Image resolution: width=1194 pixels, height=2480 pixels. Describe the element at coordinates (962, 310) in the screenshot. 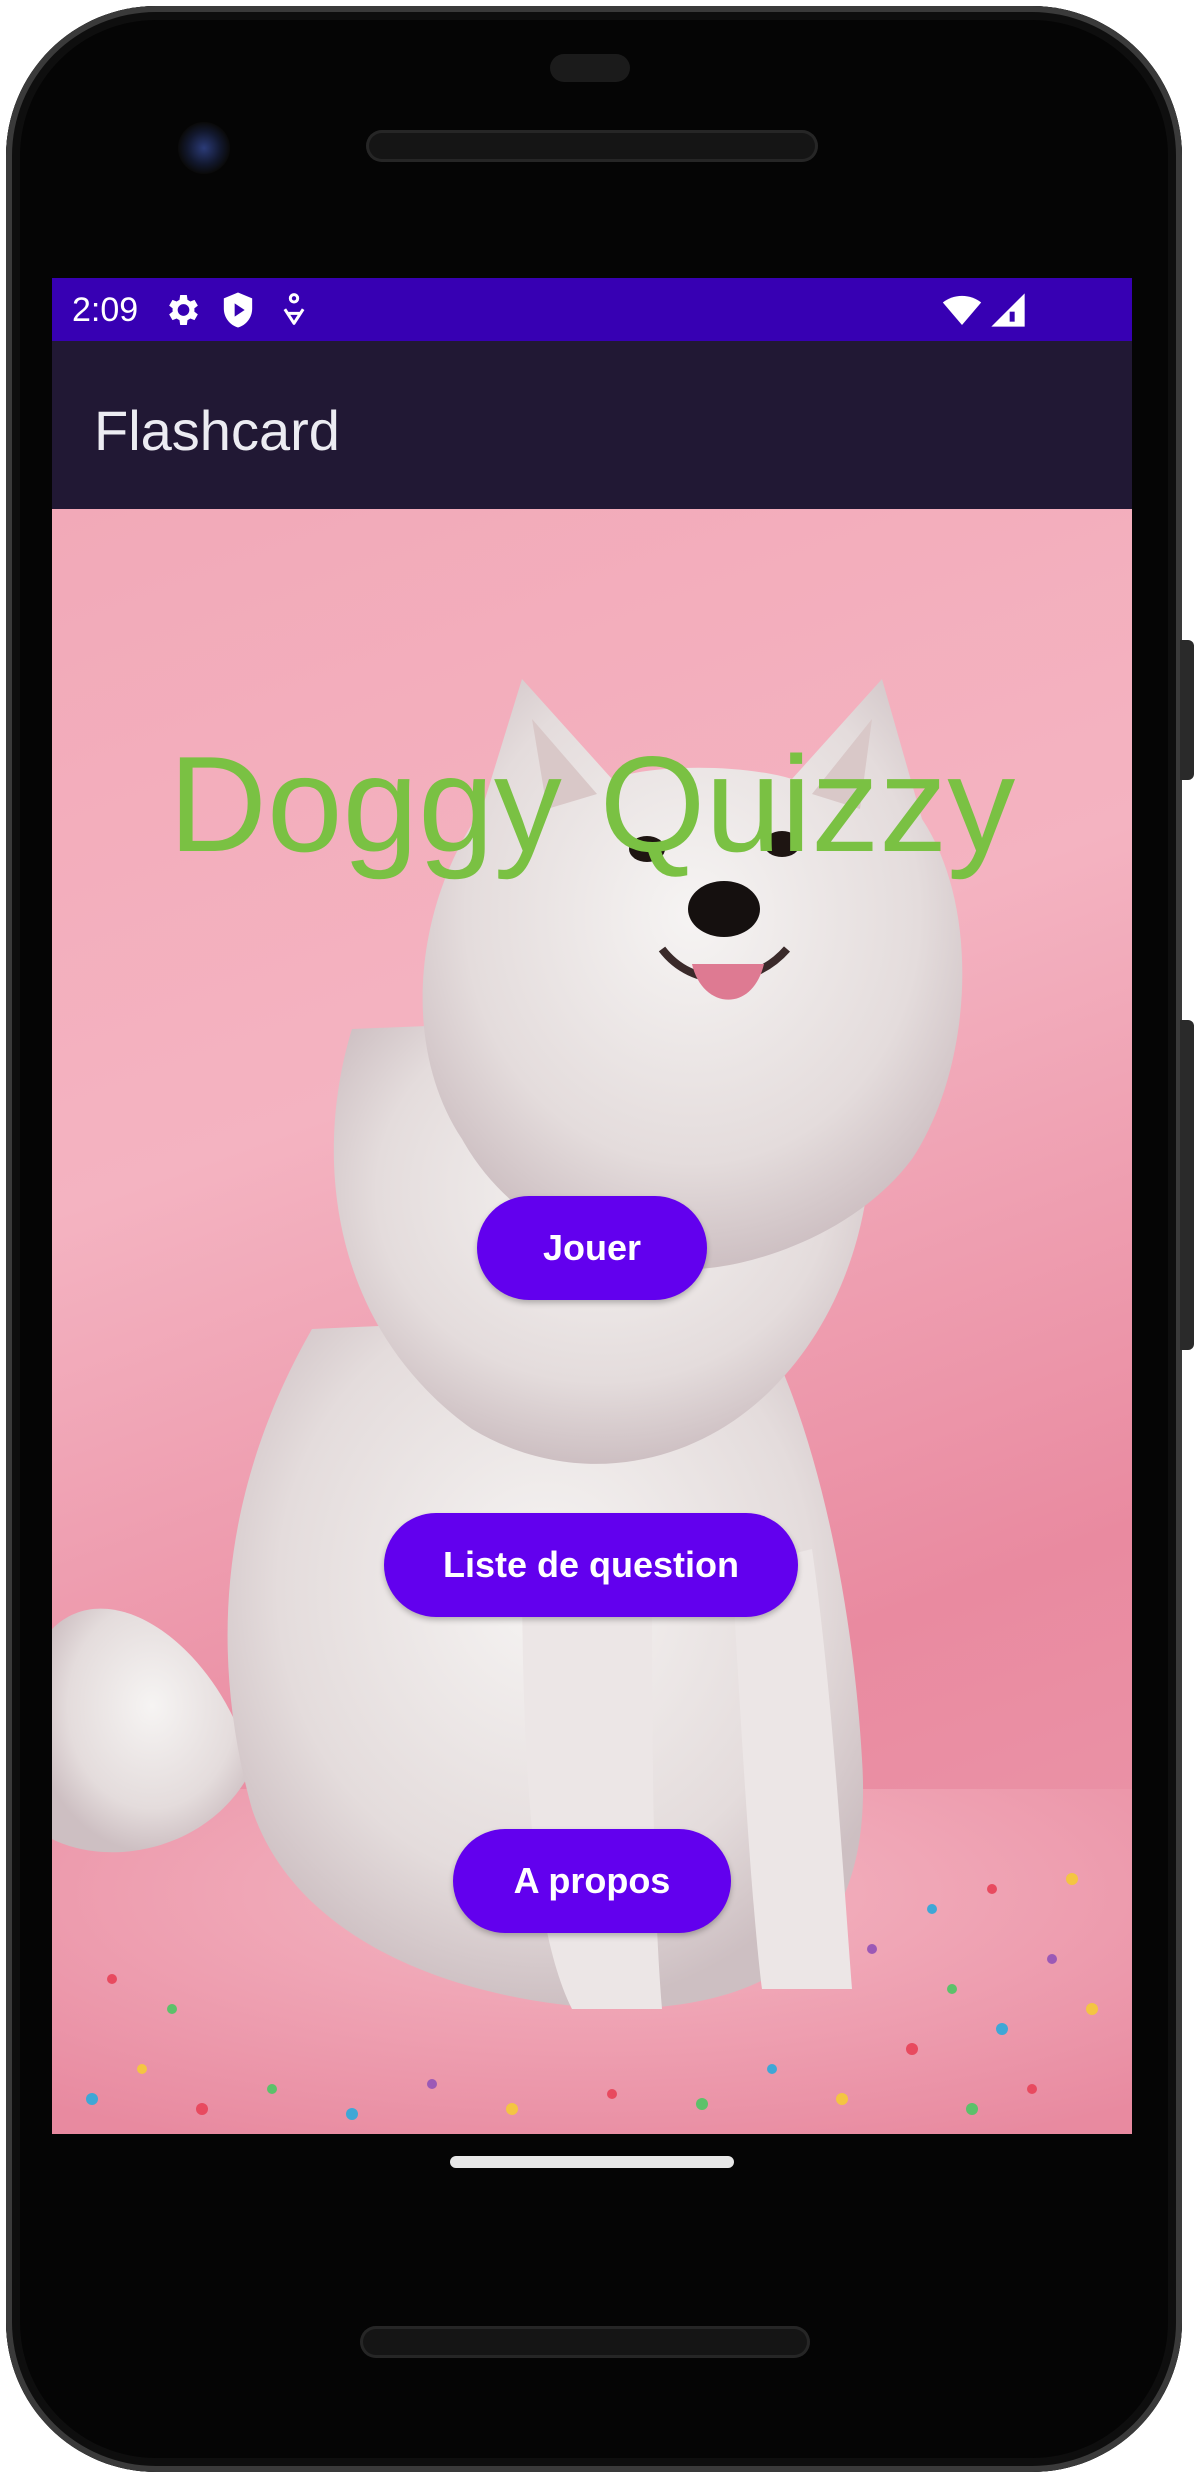

I see `wifi-icon` at that location.